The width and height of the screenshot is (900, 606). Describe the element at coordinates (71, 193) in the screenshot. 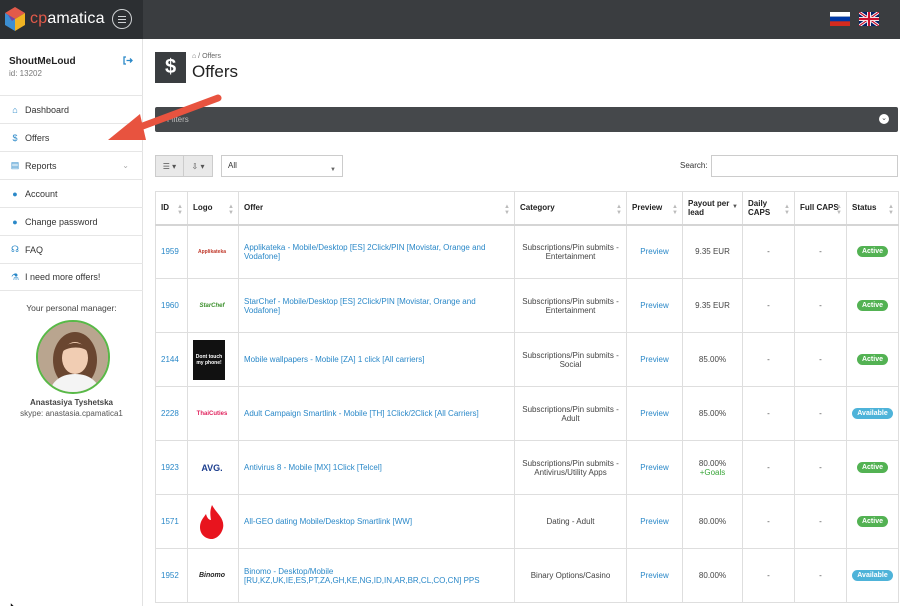

I see `sidebar-item-account: ● Account` at that location.